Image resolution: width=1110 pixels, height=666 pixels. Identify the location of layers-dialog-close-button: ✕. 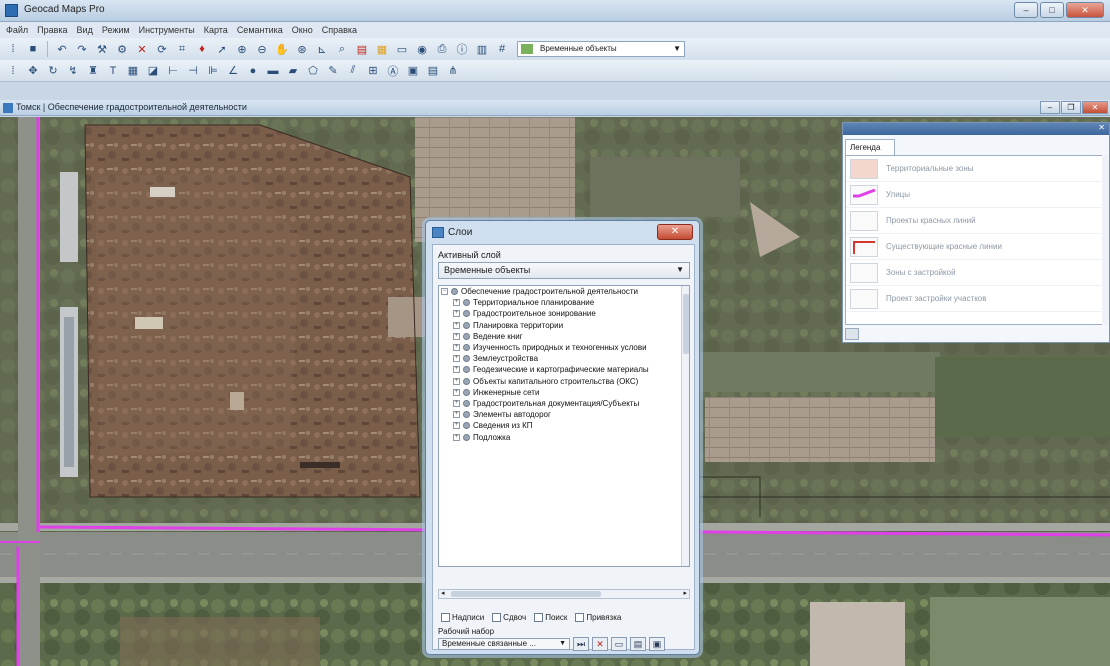
(675, 232).